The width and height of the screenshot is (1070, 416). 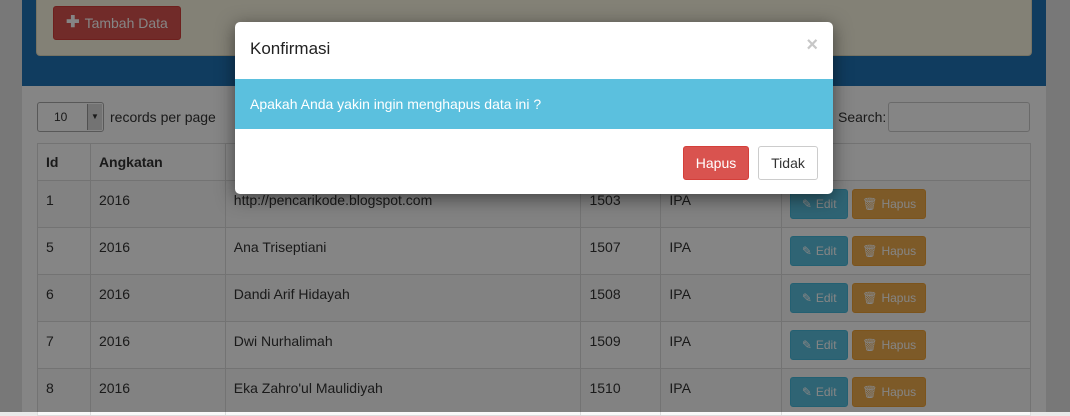 What do you see at coordinates (788, 163) in the screenshot?
I see `cancel-button: Tidak` at bounding box center [788, 163].